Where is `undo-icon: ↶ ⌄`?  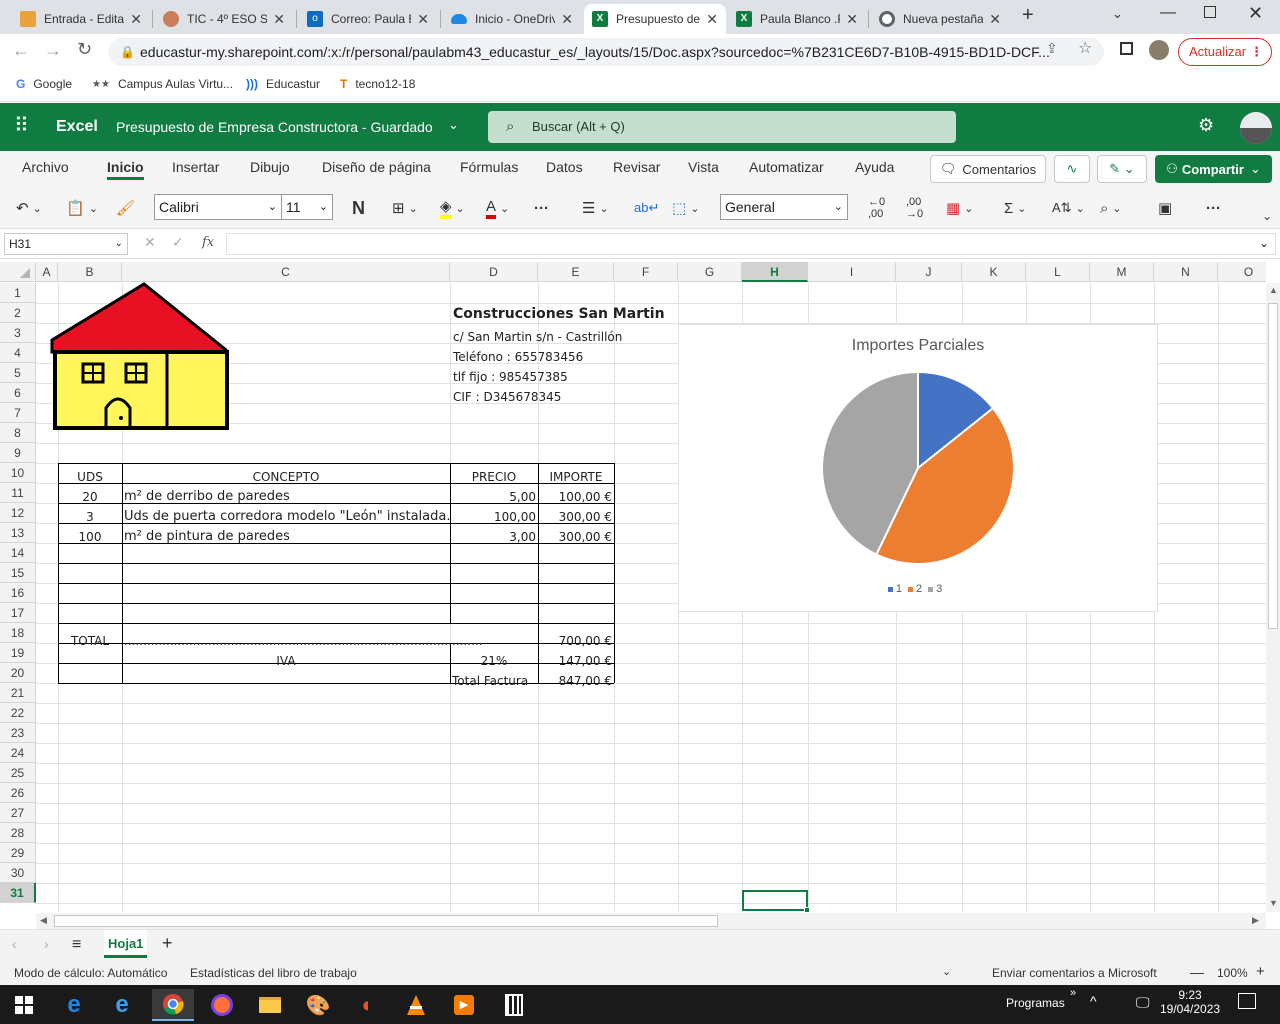 undo-icon: ↶ ⌄ is located at coordinates (29, 208).